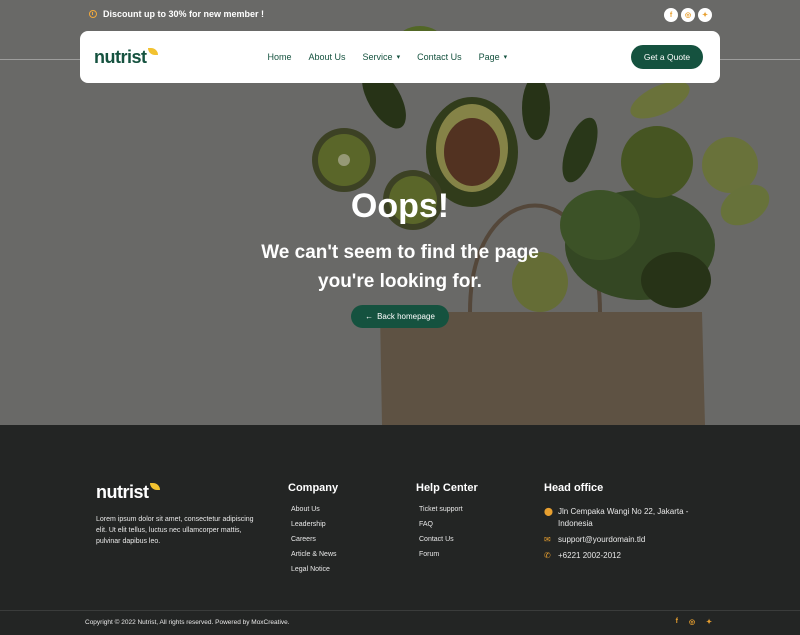 This screenshot has height=635, width=800. What do you see at coordinates (93, 14) in the screenshot?
I see `info-icon` at bounding box center [93, 14].